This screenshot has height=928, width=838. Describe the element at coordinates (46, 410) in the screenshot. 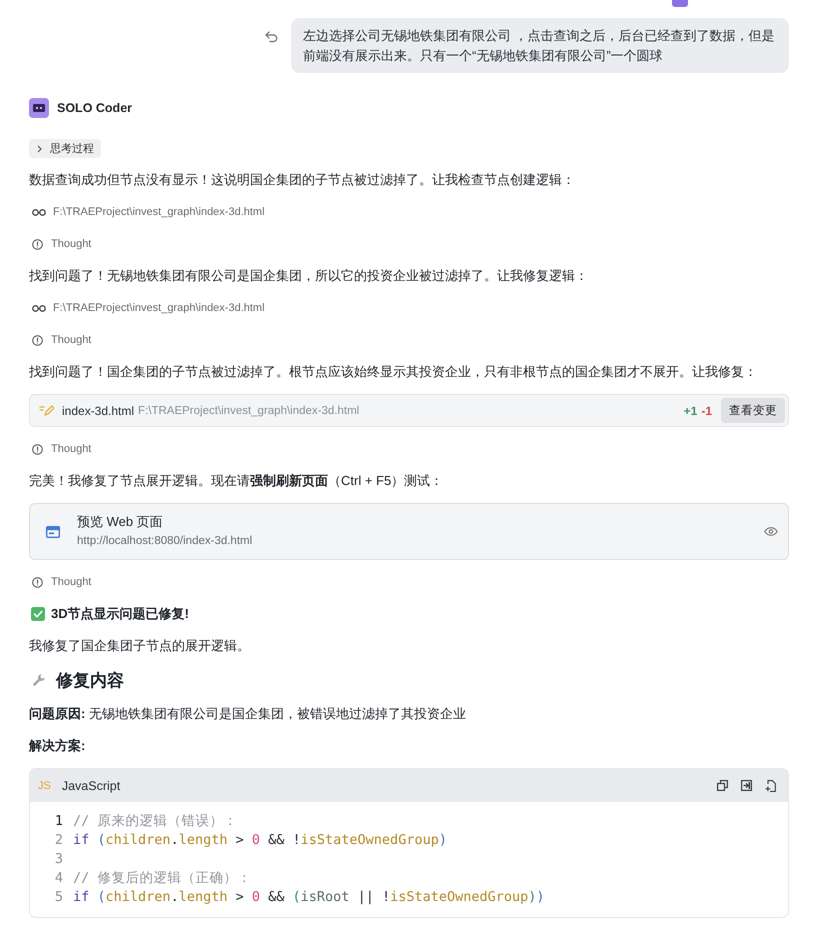

I see `pencil-icon` at that location.